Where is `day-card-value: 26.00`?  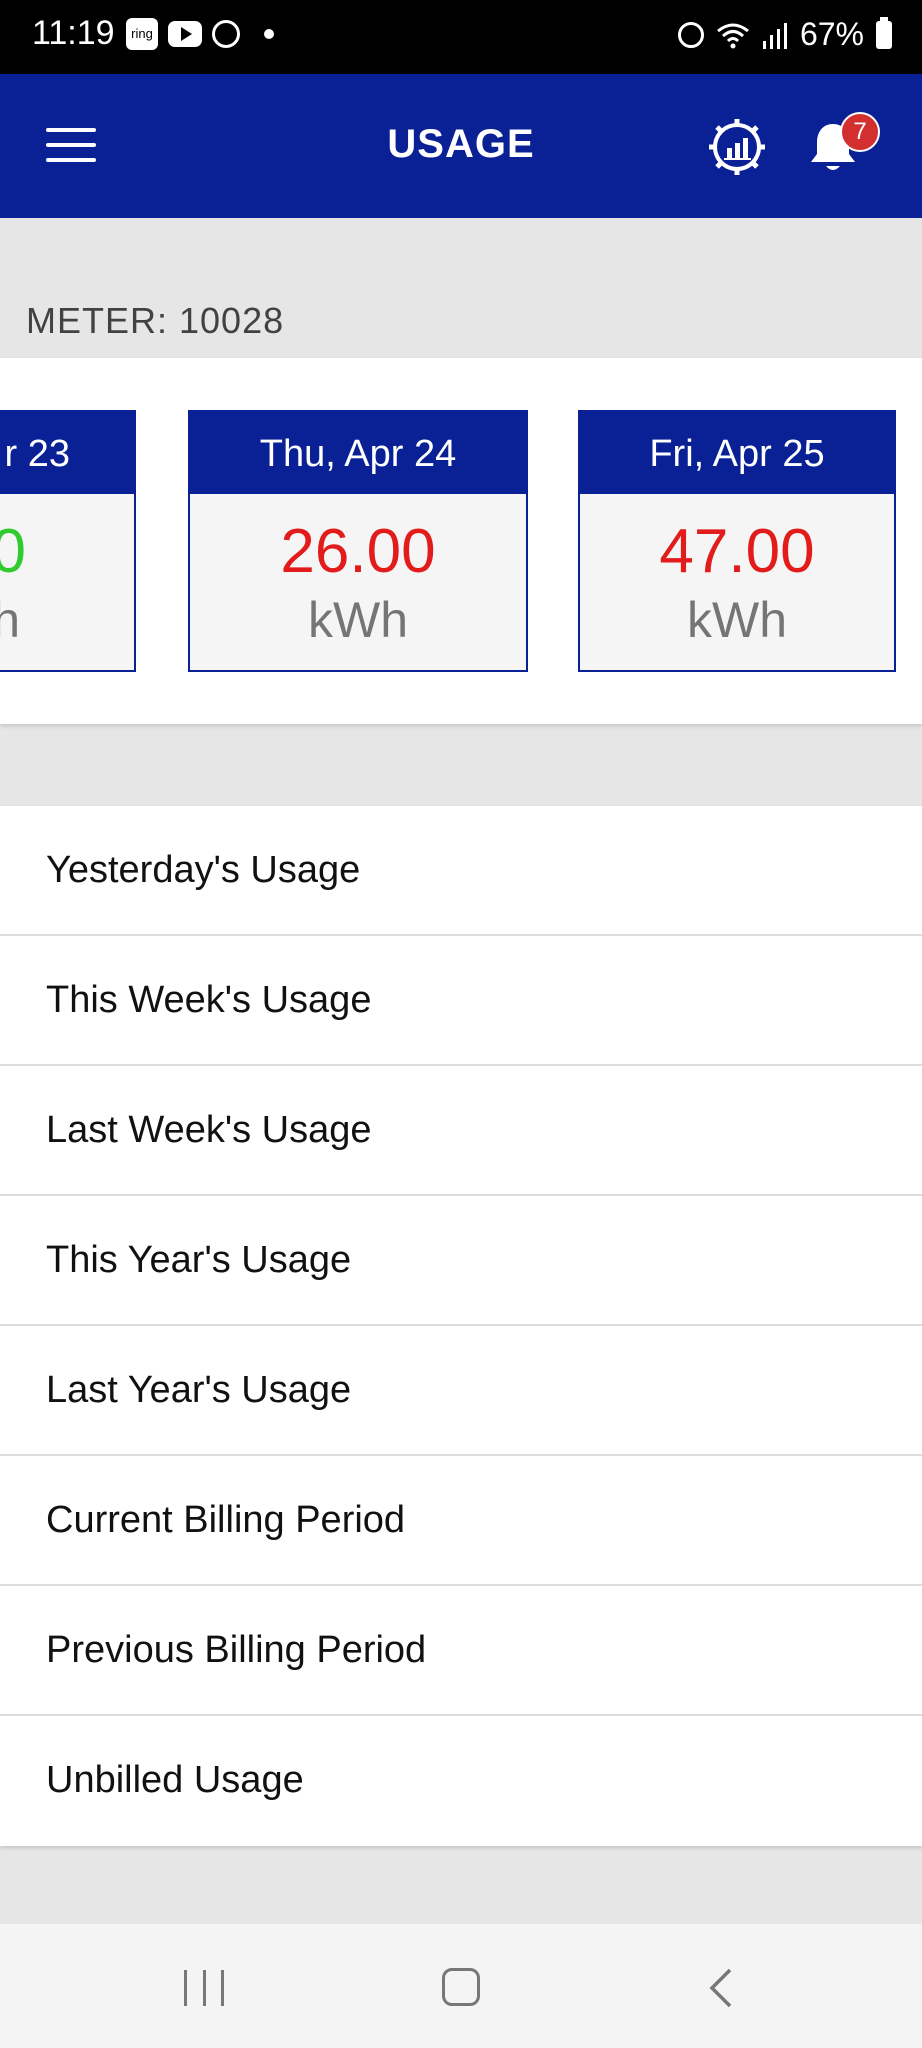 day-card-value: 26.00 is located at coordinates (358, 551).